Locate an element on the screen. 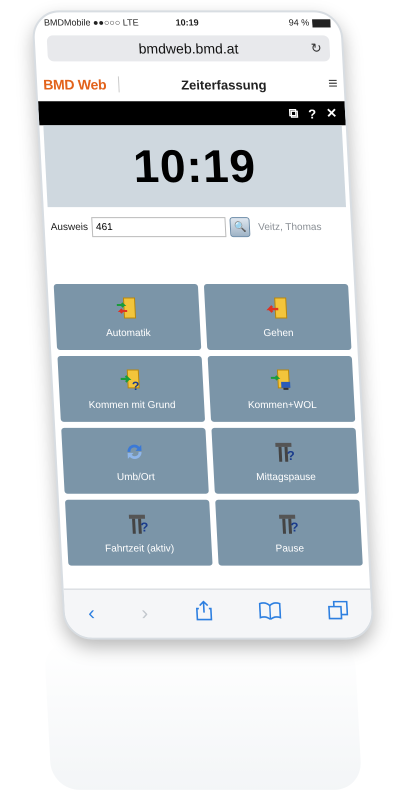 The width and height of the screenshot is (417, 791). ausweis-label: Ausweis is located at coordinates (69, 227).